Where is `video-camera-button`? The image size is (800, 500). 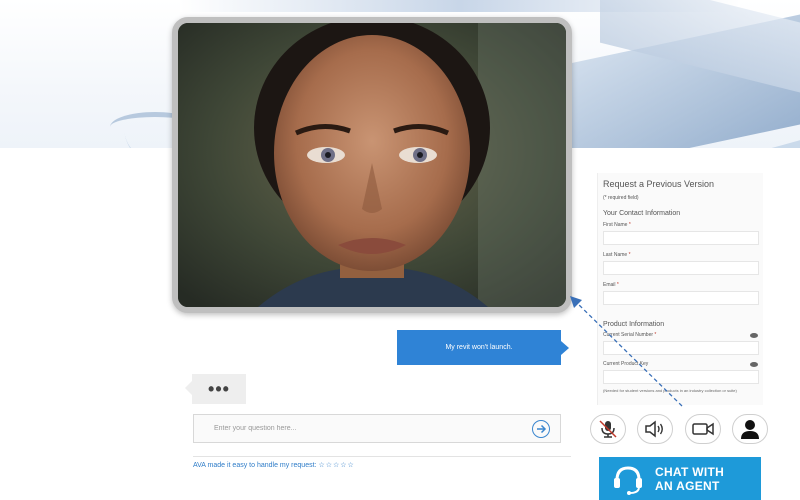 video-camera-button is located at coordinates (703, 429).